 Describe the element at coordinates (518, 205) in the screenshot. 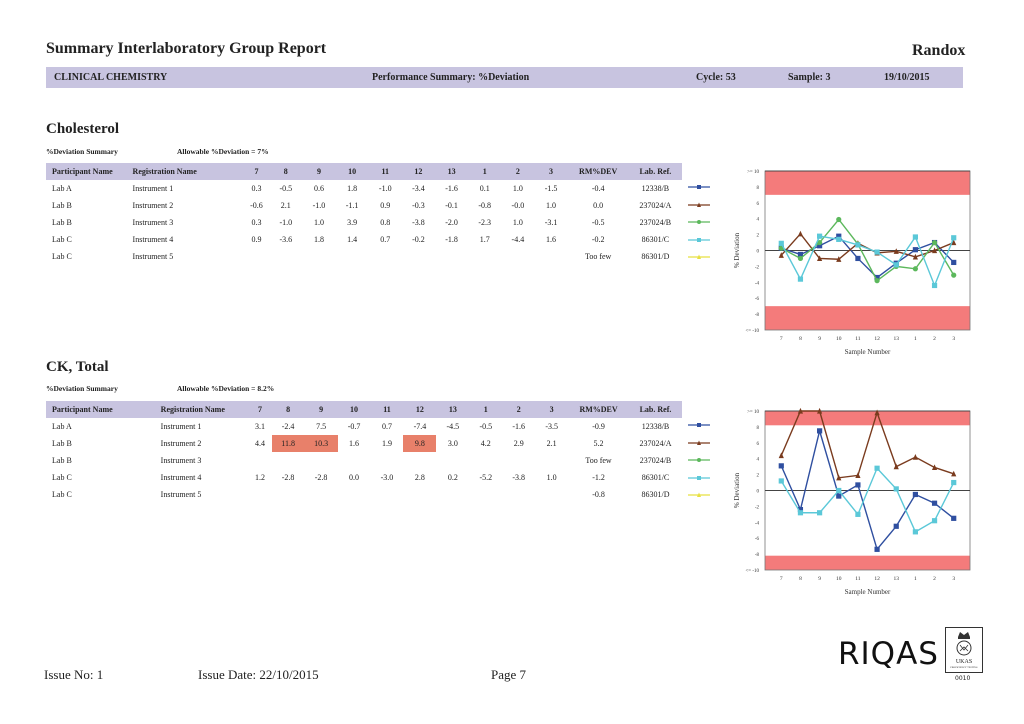

I see `deviation-value: -0.0` at that location.